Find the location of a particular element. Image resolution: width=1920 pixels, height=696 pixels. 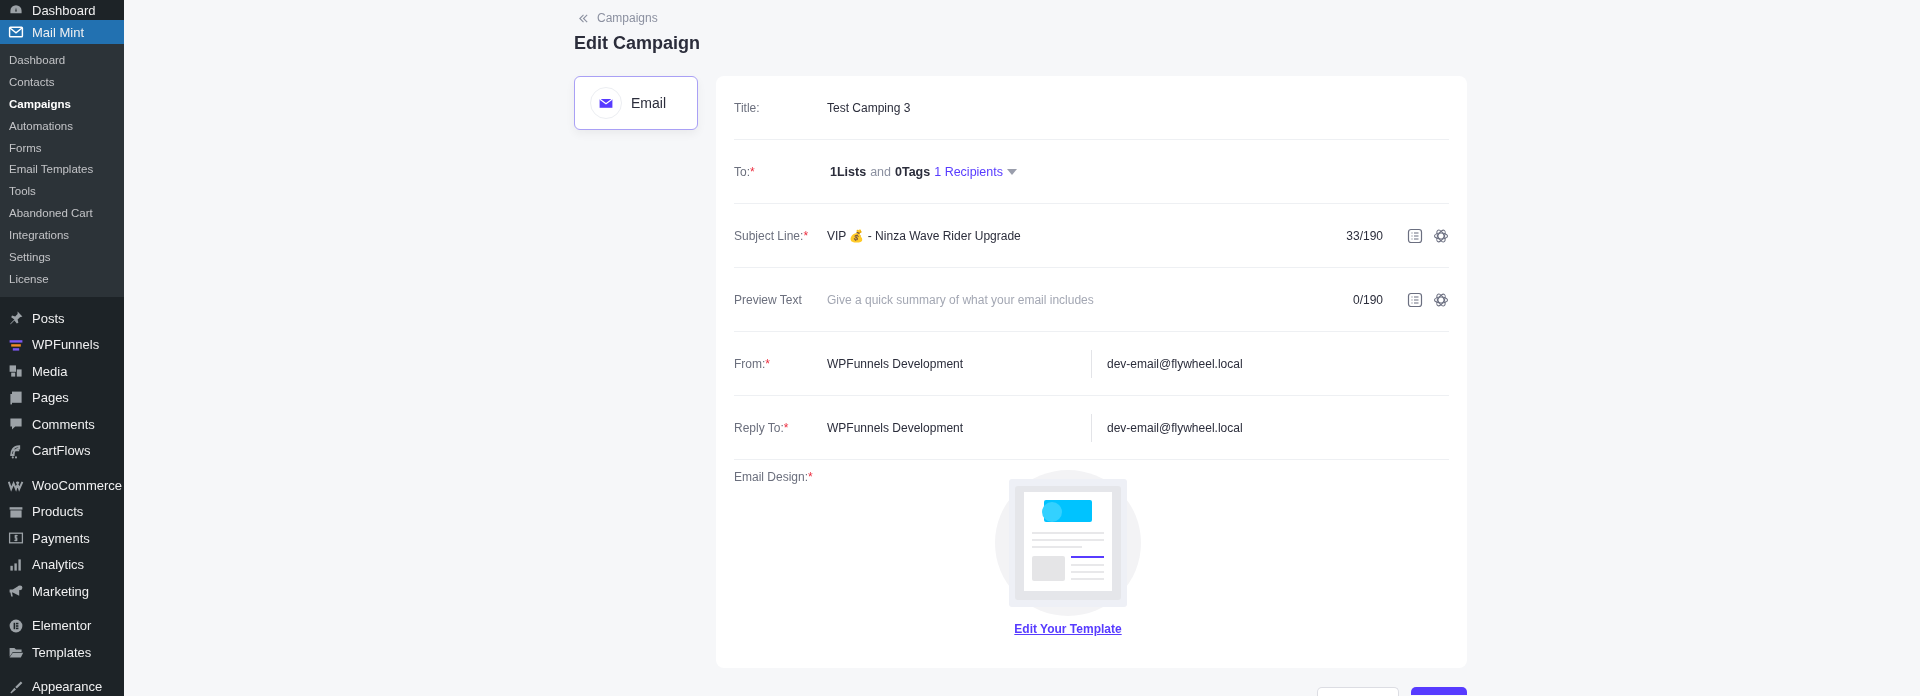

megaphone-icon is located at coordinates (16, 591).